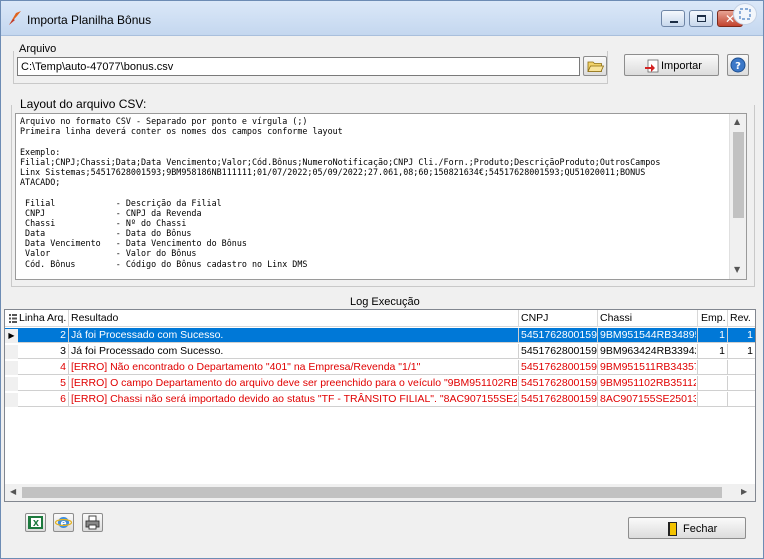  What do you see at coordinates (108, 253) in the screenshot?
I see `layout-line: Valor - Valor do Bônus` at bounding box center [108, 253].